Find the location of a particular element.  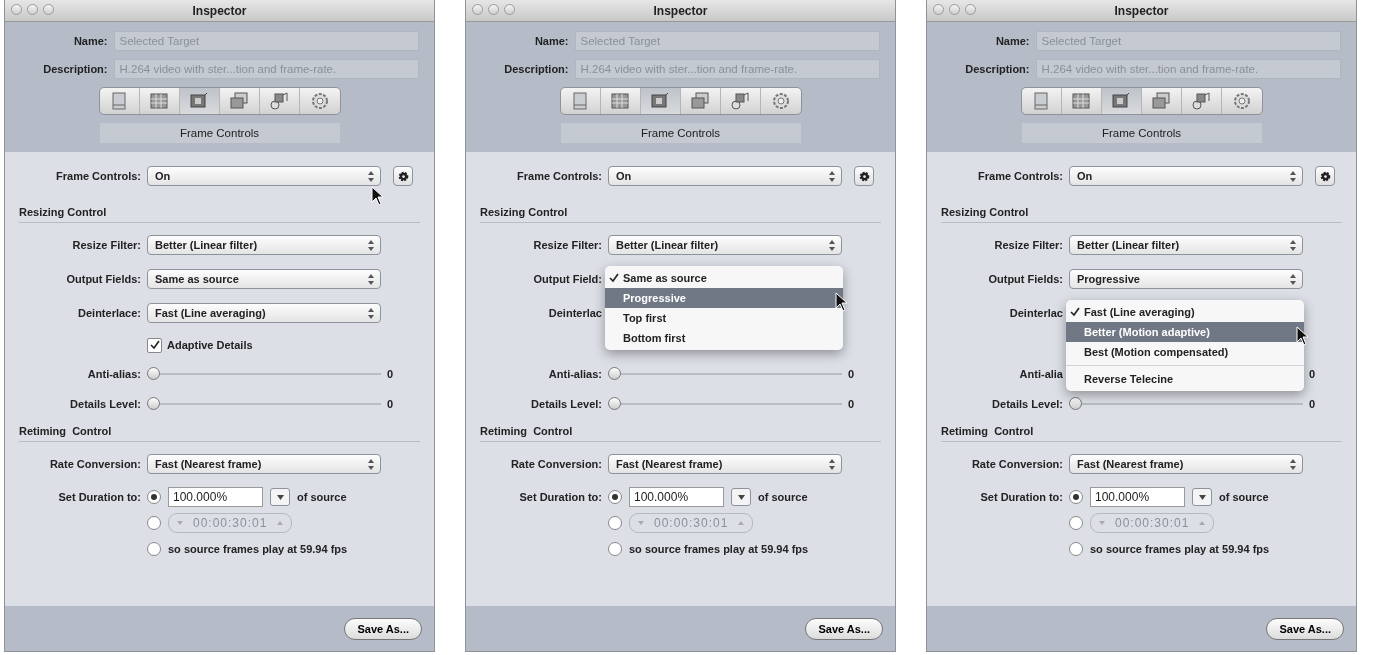

field-label: Frame Controls: is located at coordinates (98, 176).